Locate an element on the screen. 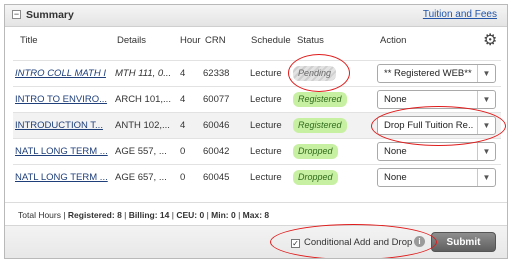 The width and height of the screenshot is (512, 261). column-header-status: Status is located at coordinates (310, 40).